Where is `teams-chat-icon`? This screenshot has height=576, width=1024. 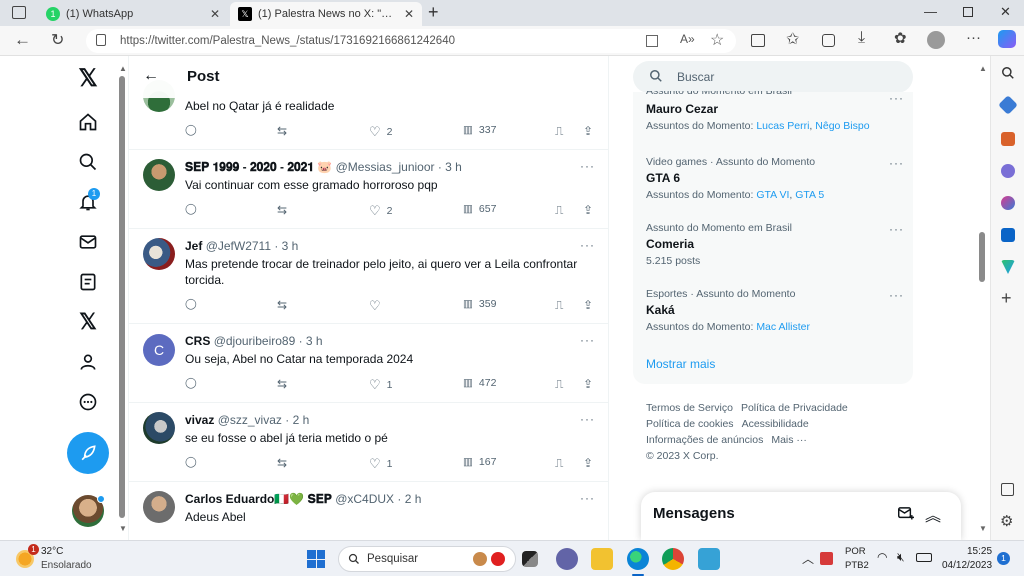
teams-chat-icon is located at coordinates (567, 559).